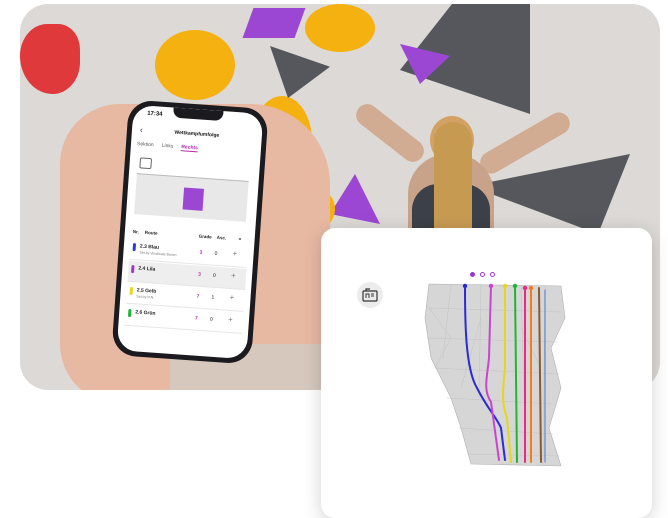 This screenshot has width=668, height=518. Describe the element at coordinates (221, 237) in the screenshot. I see `col-asc: Asc.` at that location.